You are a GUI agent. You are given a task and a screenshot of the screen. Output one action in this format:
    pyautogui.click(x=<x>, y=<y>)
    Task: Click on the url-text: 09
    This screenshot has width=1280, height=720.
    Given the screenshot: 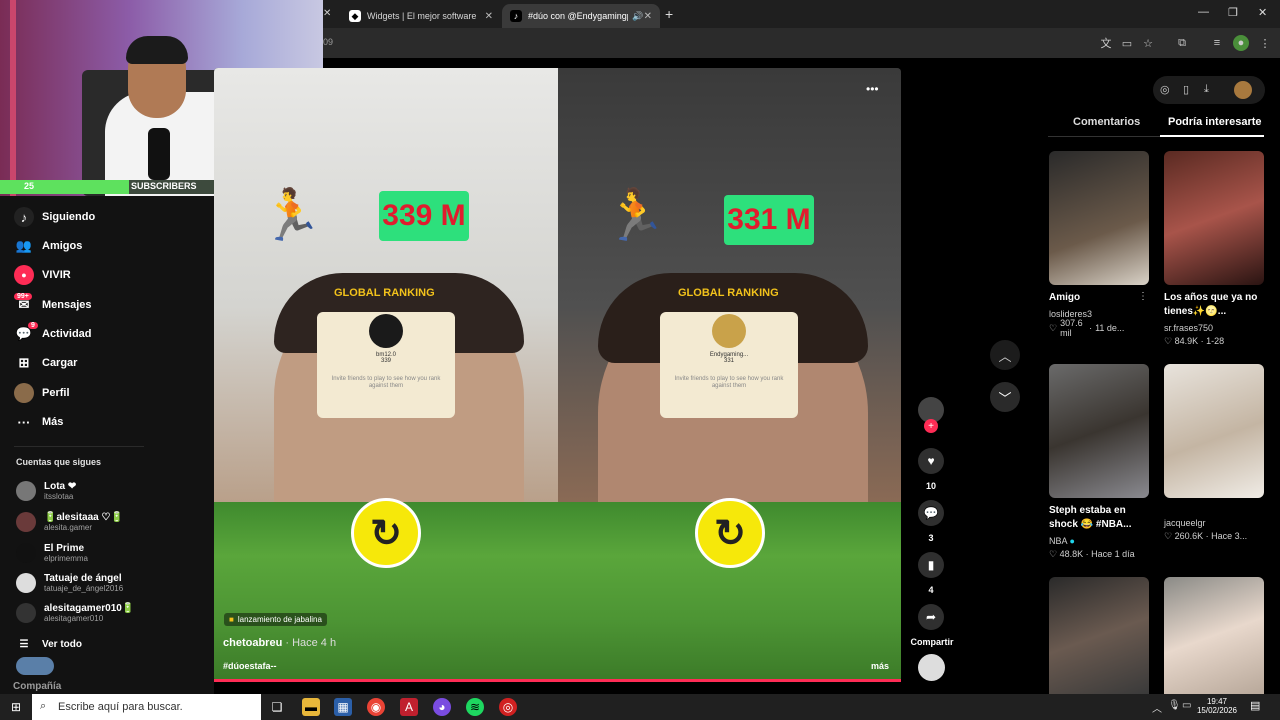 What is the action you would take?
    pyautogui.click(x=328, y=42)
    